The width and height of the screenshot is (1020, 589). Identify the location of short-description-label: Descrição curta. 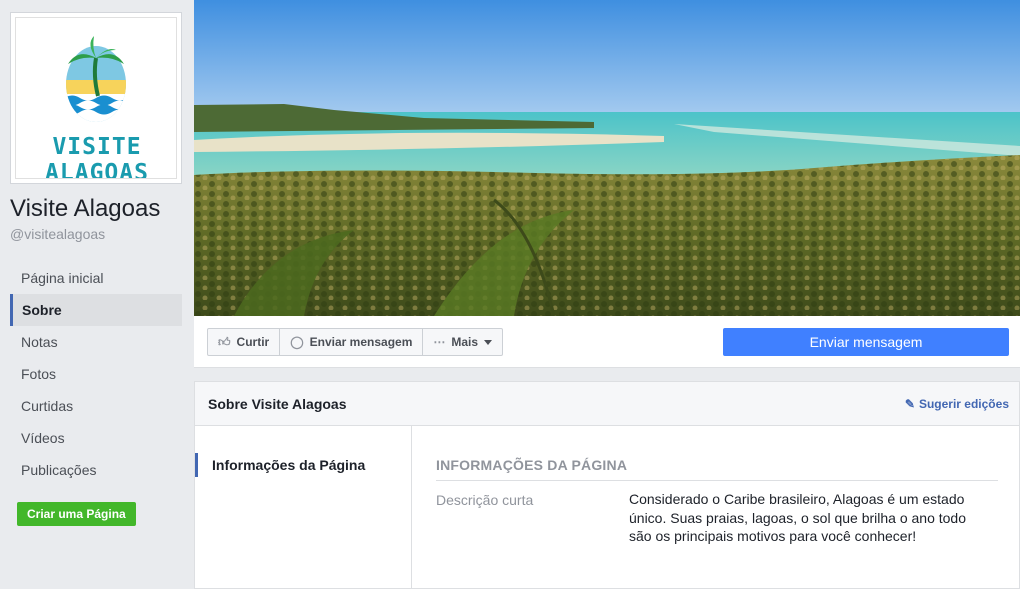
(485, 500).